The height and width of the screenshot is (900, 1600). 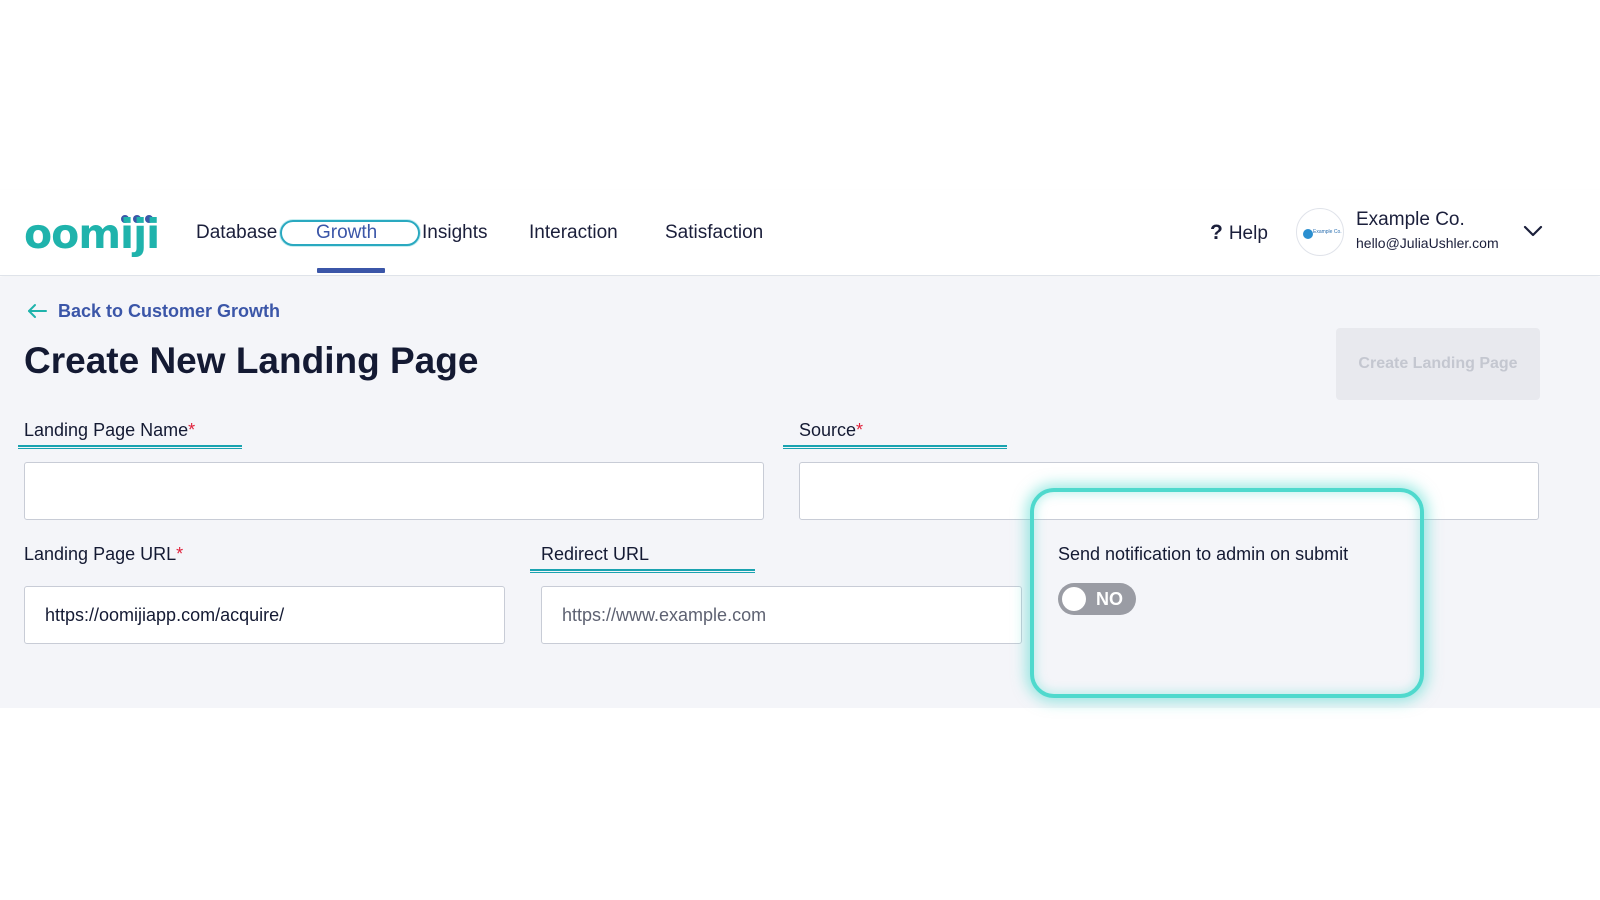 What do you see at coordinates (1427, 243) in the screenshot?
I see `account-email: hello@JuliaUshler.com` at bounding box center [1427, 243].